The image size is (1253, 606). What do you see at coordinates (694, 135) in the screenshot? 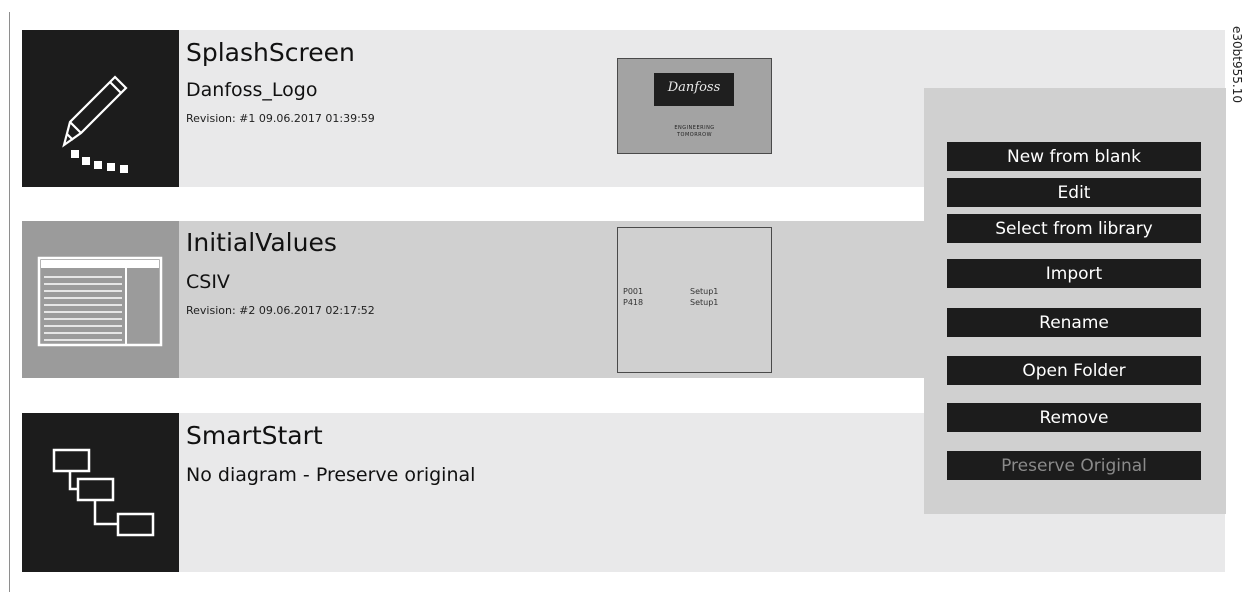
I see `logo-tagline-2: TOMORROW` at bounding box center [694, 135].